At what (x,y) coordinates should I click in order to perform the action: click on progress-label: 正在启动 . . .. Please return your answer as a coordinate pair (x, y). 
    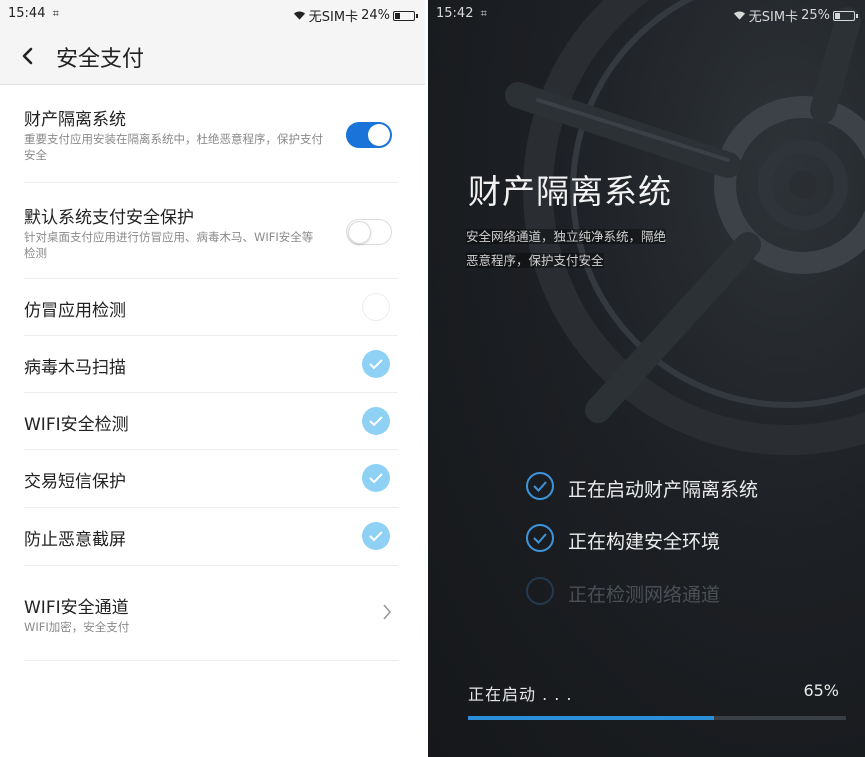
    Looking at the image, I should click on (520, 694).